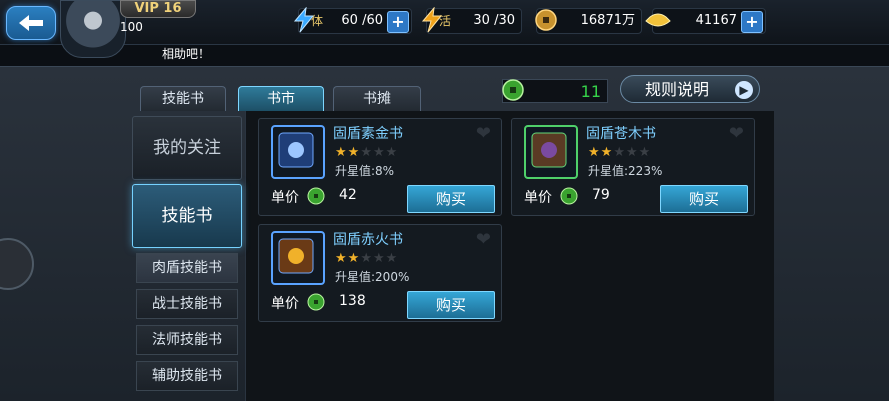 The width and height of the screenshot is (889, 401). What do you see at coordinates (372, 277) in the screenshot?
I see `upgrade-value: 升星值:200%` at bounding box center [372, 277].